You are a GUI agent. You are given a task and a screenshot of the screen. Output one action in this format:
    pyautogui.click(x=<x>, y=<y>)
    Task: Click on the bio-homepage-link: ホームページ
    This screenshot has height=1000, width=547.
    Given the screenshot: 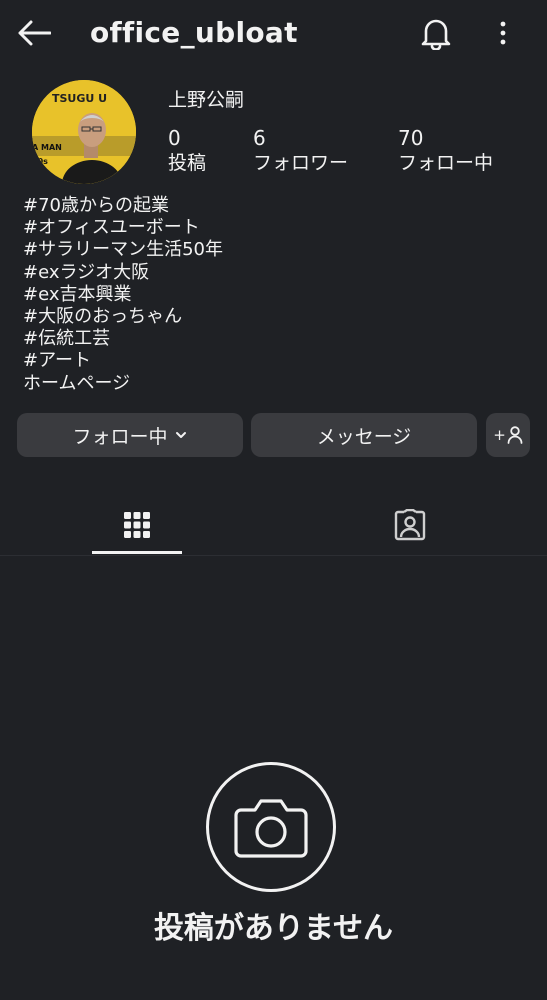 What is the action you would take?
    pyautogui.click(x=123, y=384)
    